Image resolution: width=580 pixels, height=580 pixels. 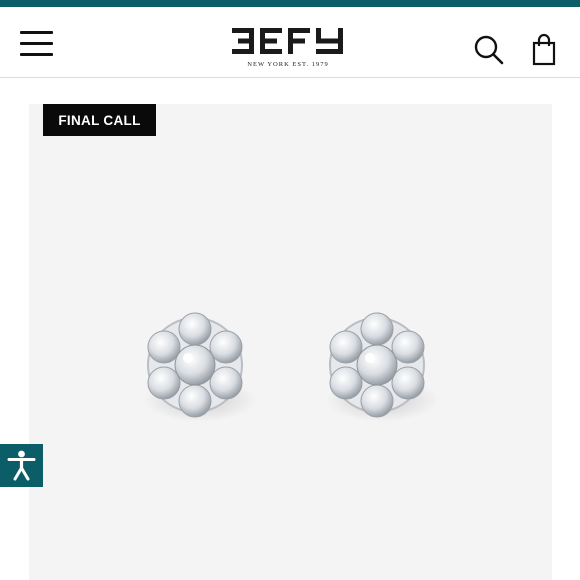 I want to click on shopping-bag-icon, so click(x=544, y=50).